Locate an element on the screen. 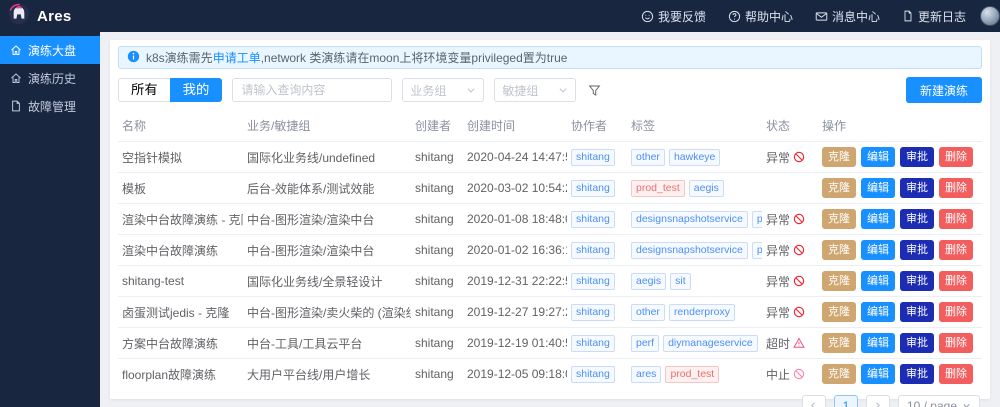 The image size is (1000, 407). chevron-right-icon is located at coordinates (877, 403).